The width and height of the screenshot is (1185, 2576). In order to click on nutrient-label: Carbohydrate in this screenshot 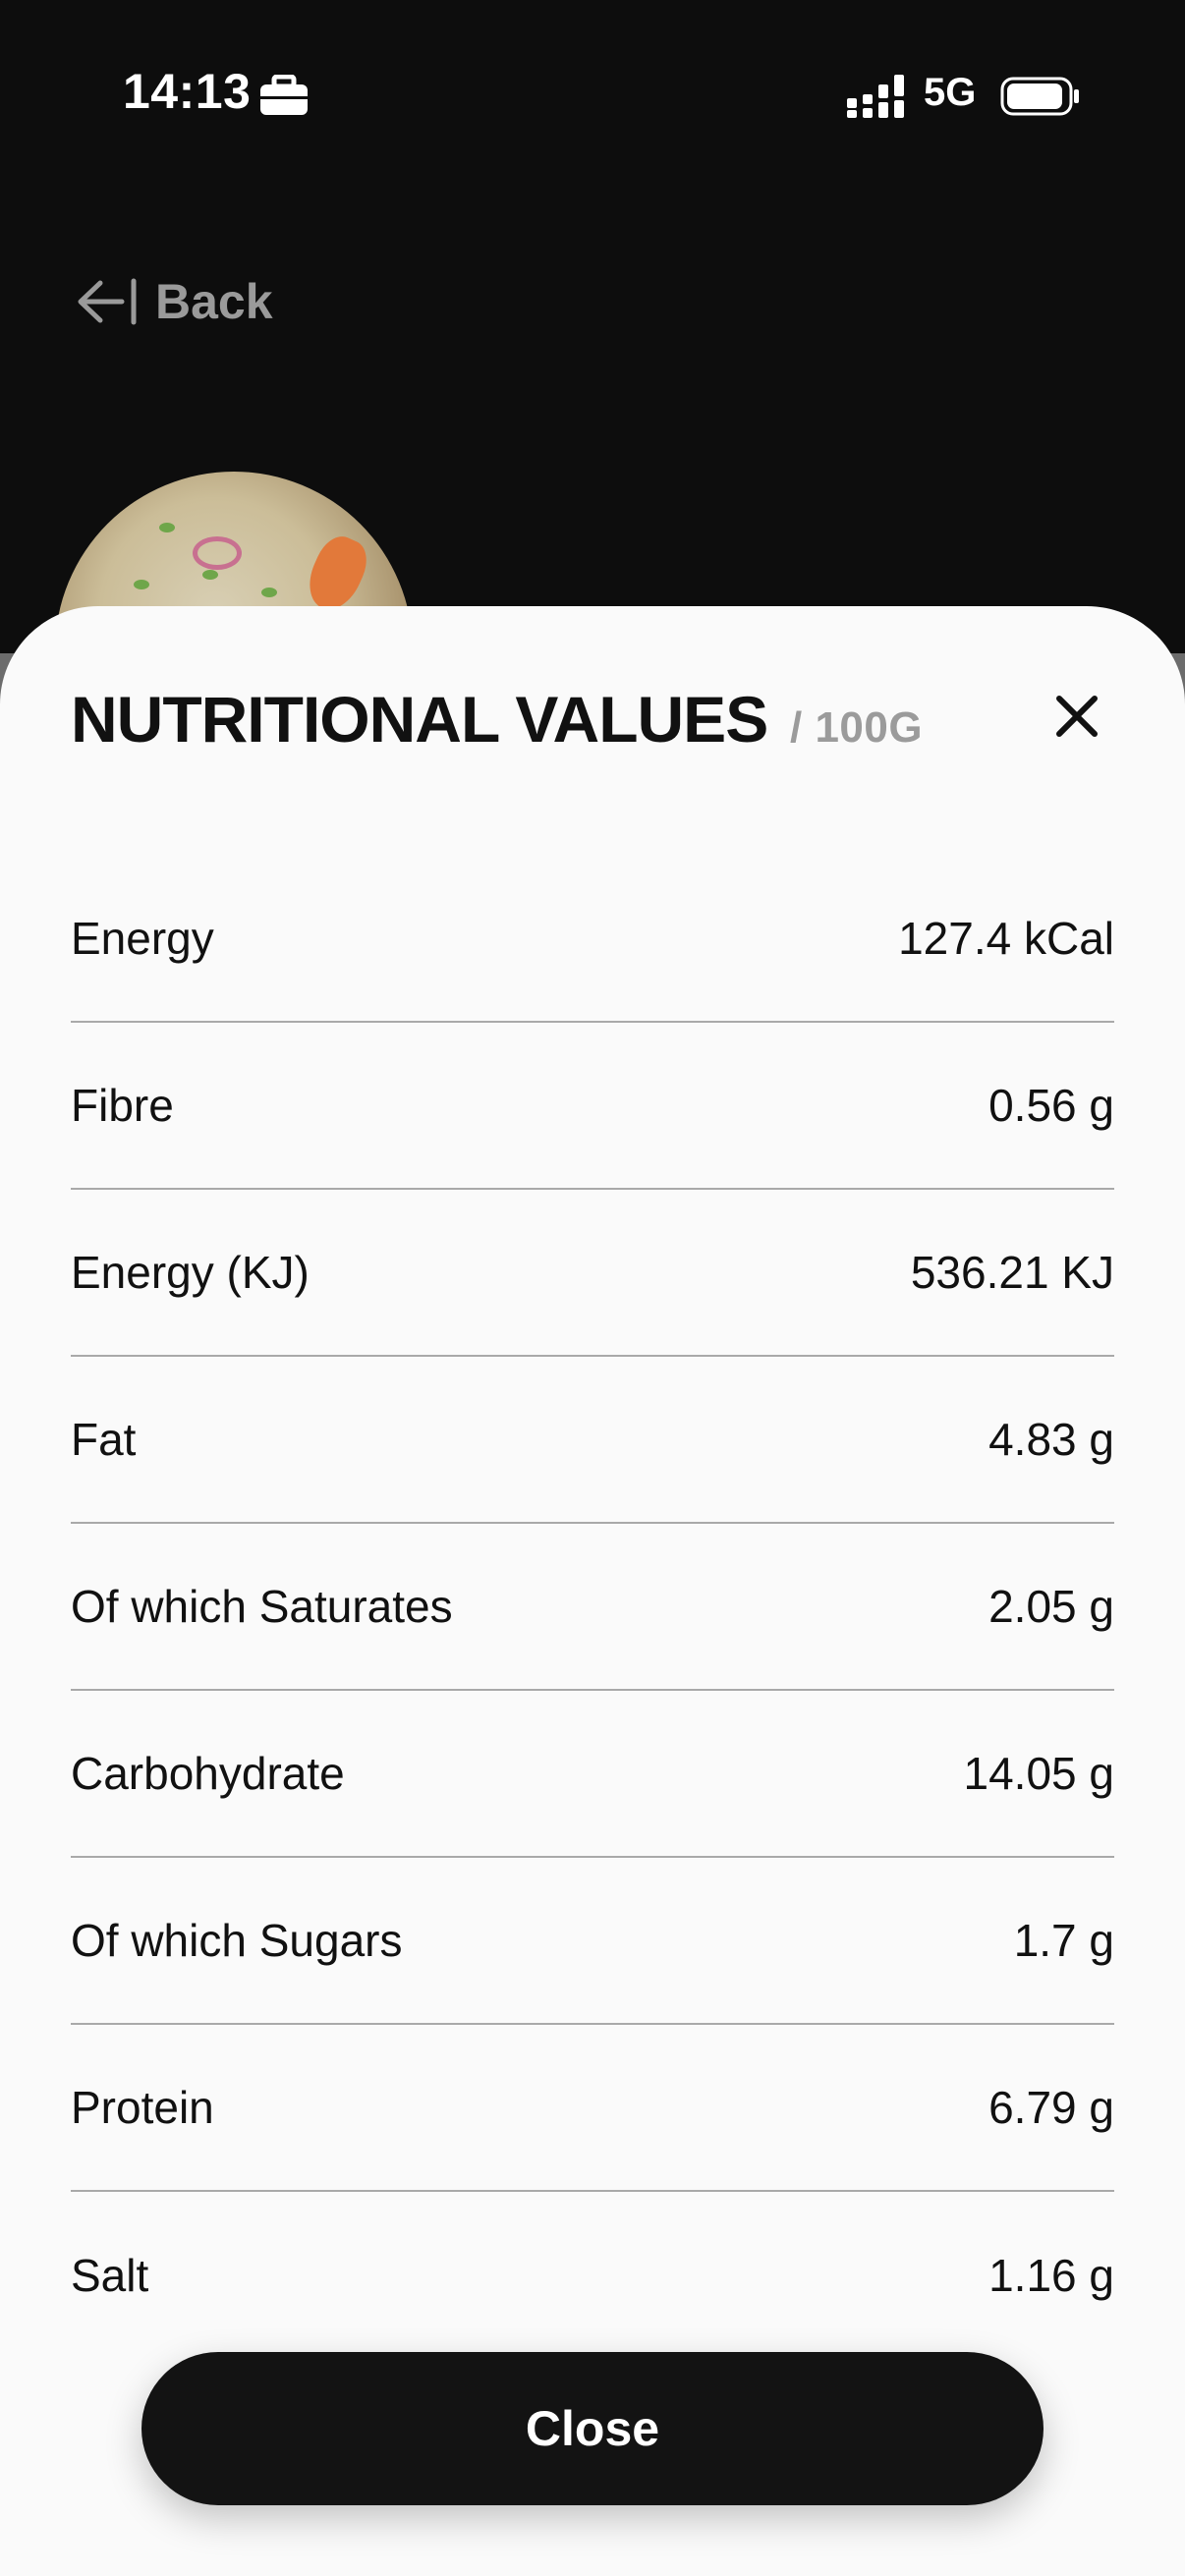, I will do `click(208, 1773)`.